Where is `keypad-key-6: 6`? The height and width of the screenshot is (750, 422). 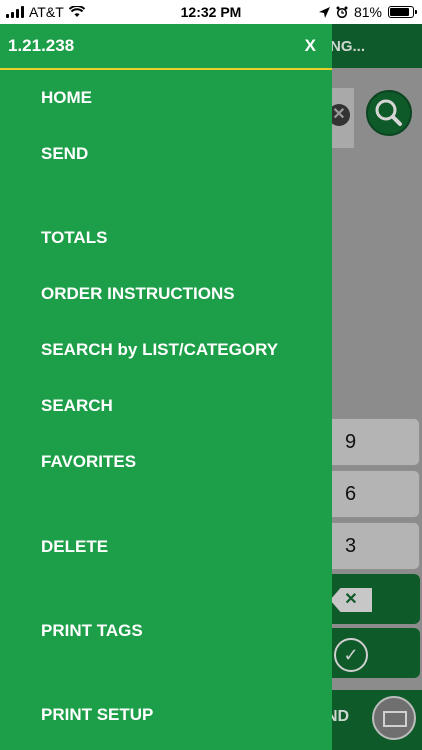 keypad-key-6: 6 is located at coordinates (373, 494).